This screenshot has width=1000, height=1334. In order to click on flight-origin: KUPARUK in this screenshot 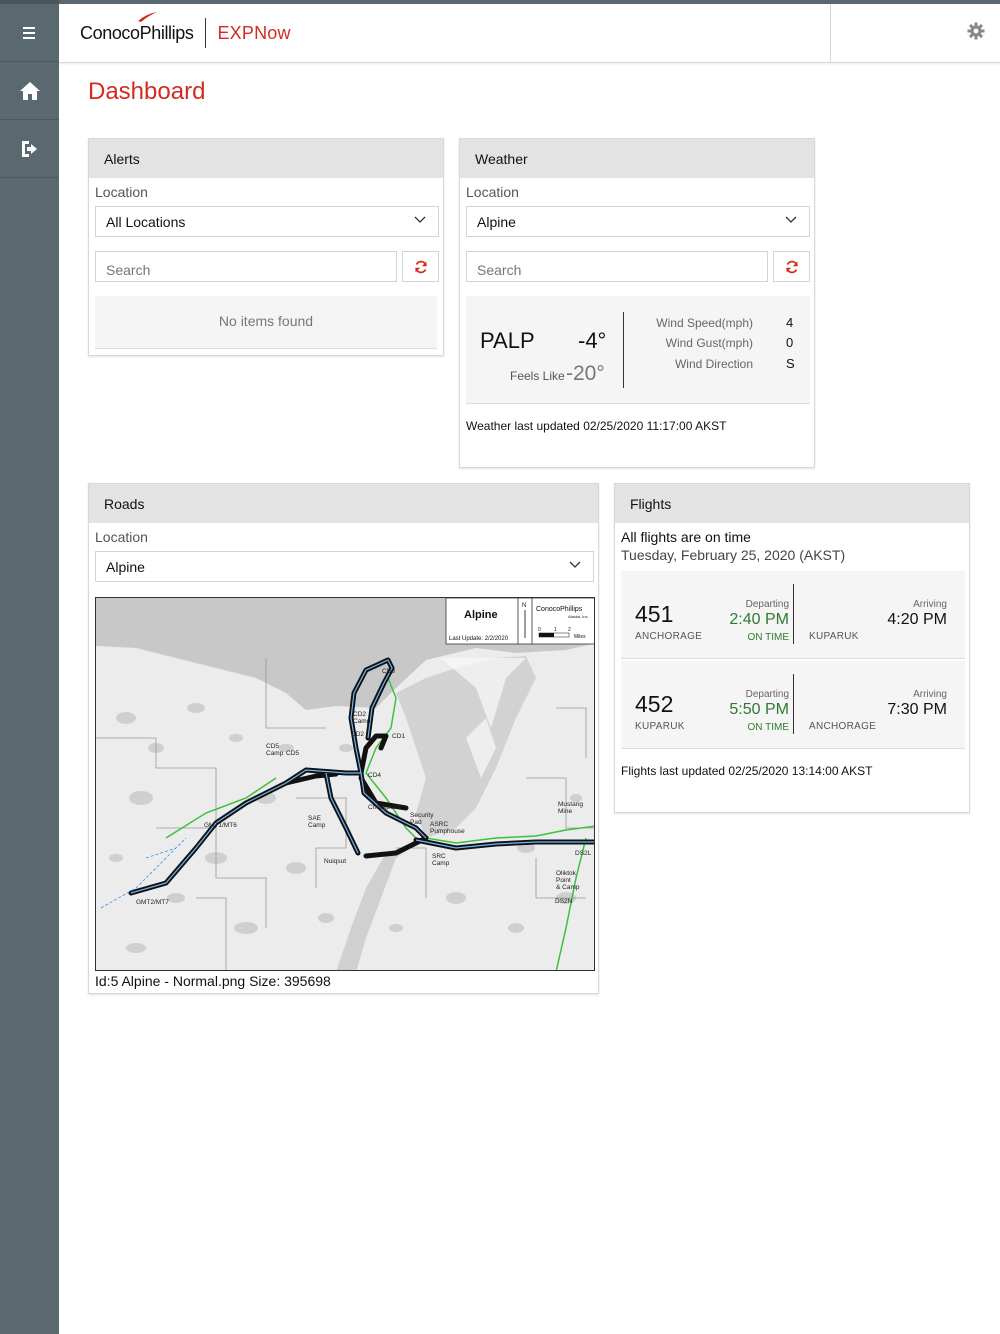, I will do `click(660, 726)`.